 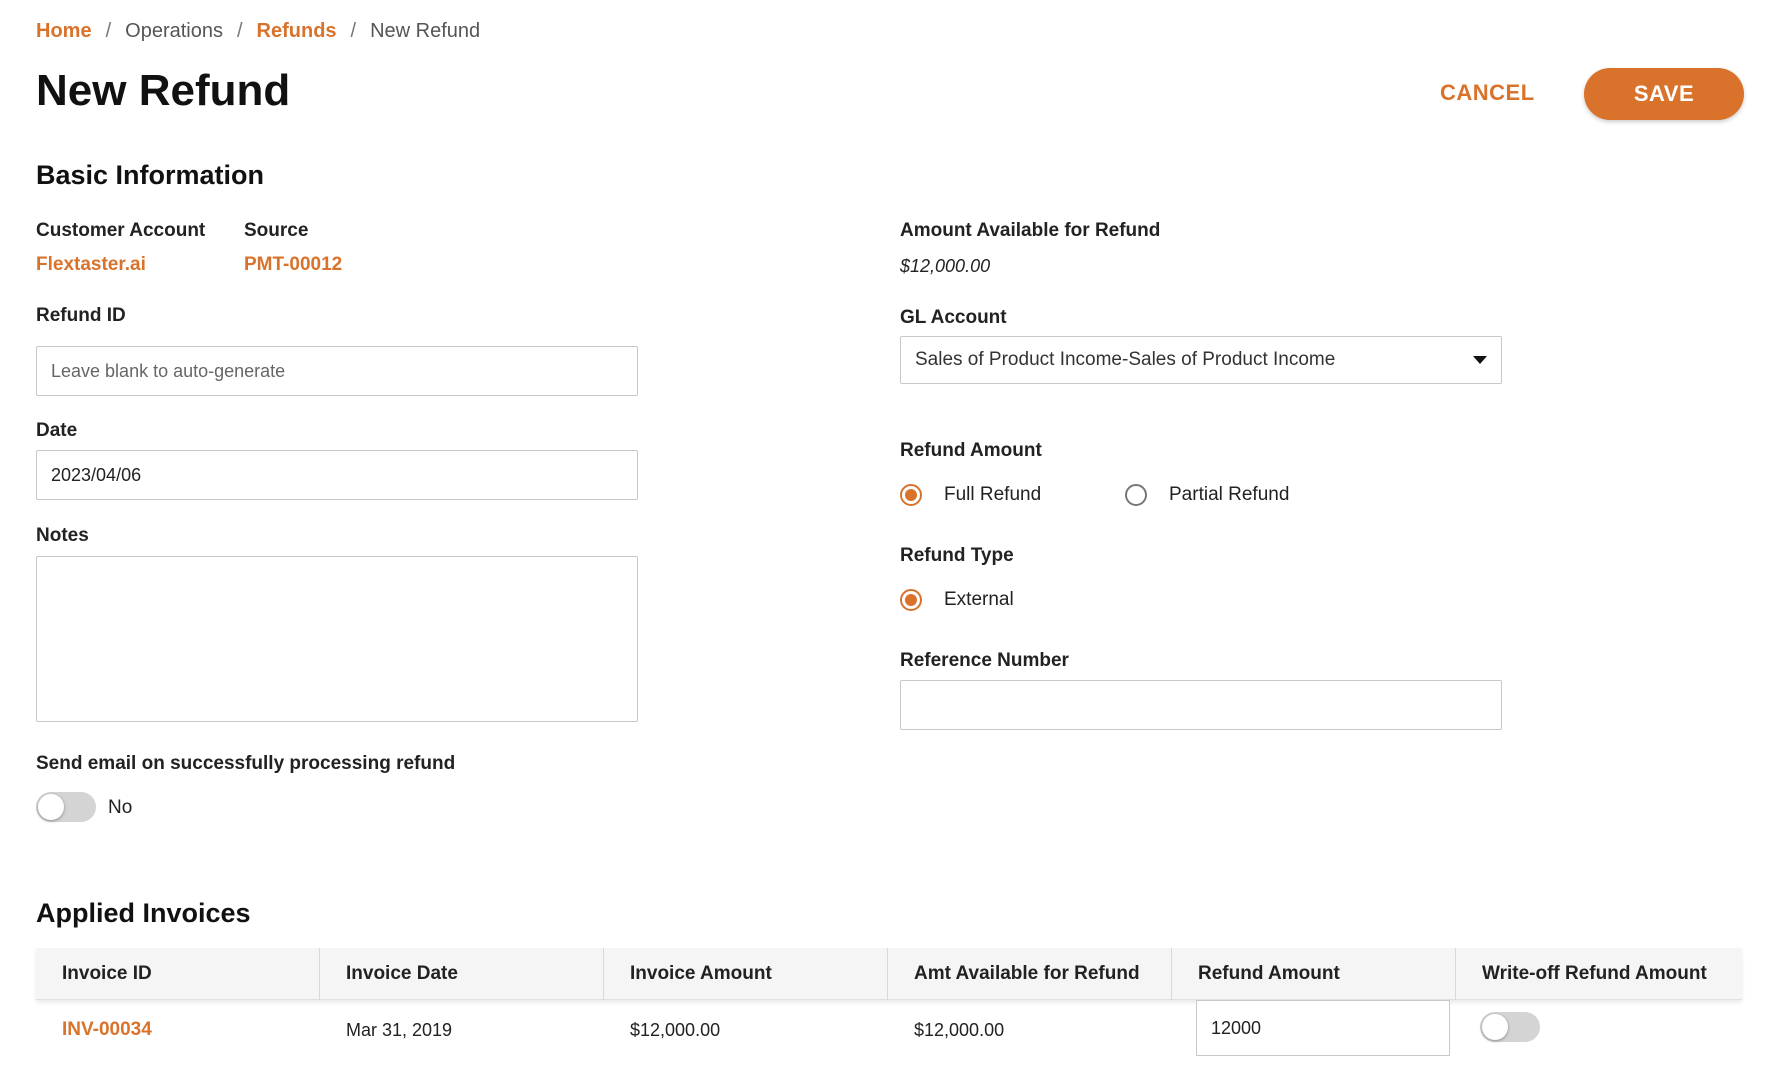 I want to click on radio-unchecked-icon, so click(x=1136, y=495).